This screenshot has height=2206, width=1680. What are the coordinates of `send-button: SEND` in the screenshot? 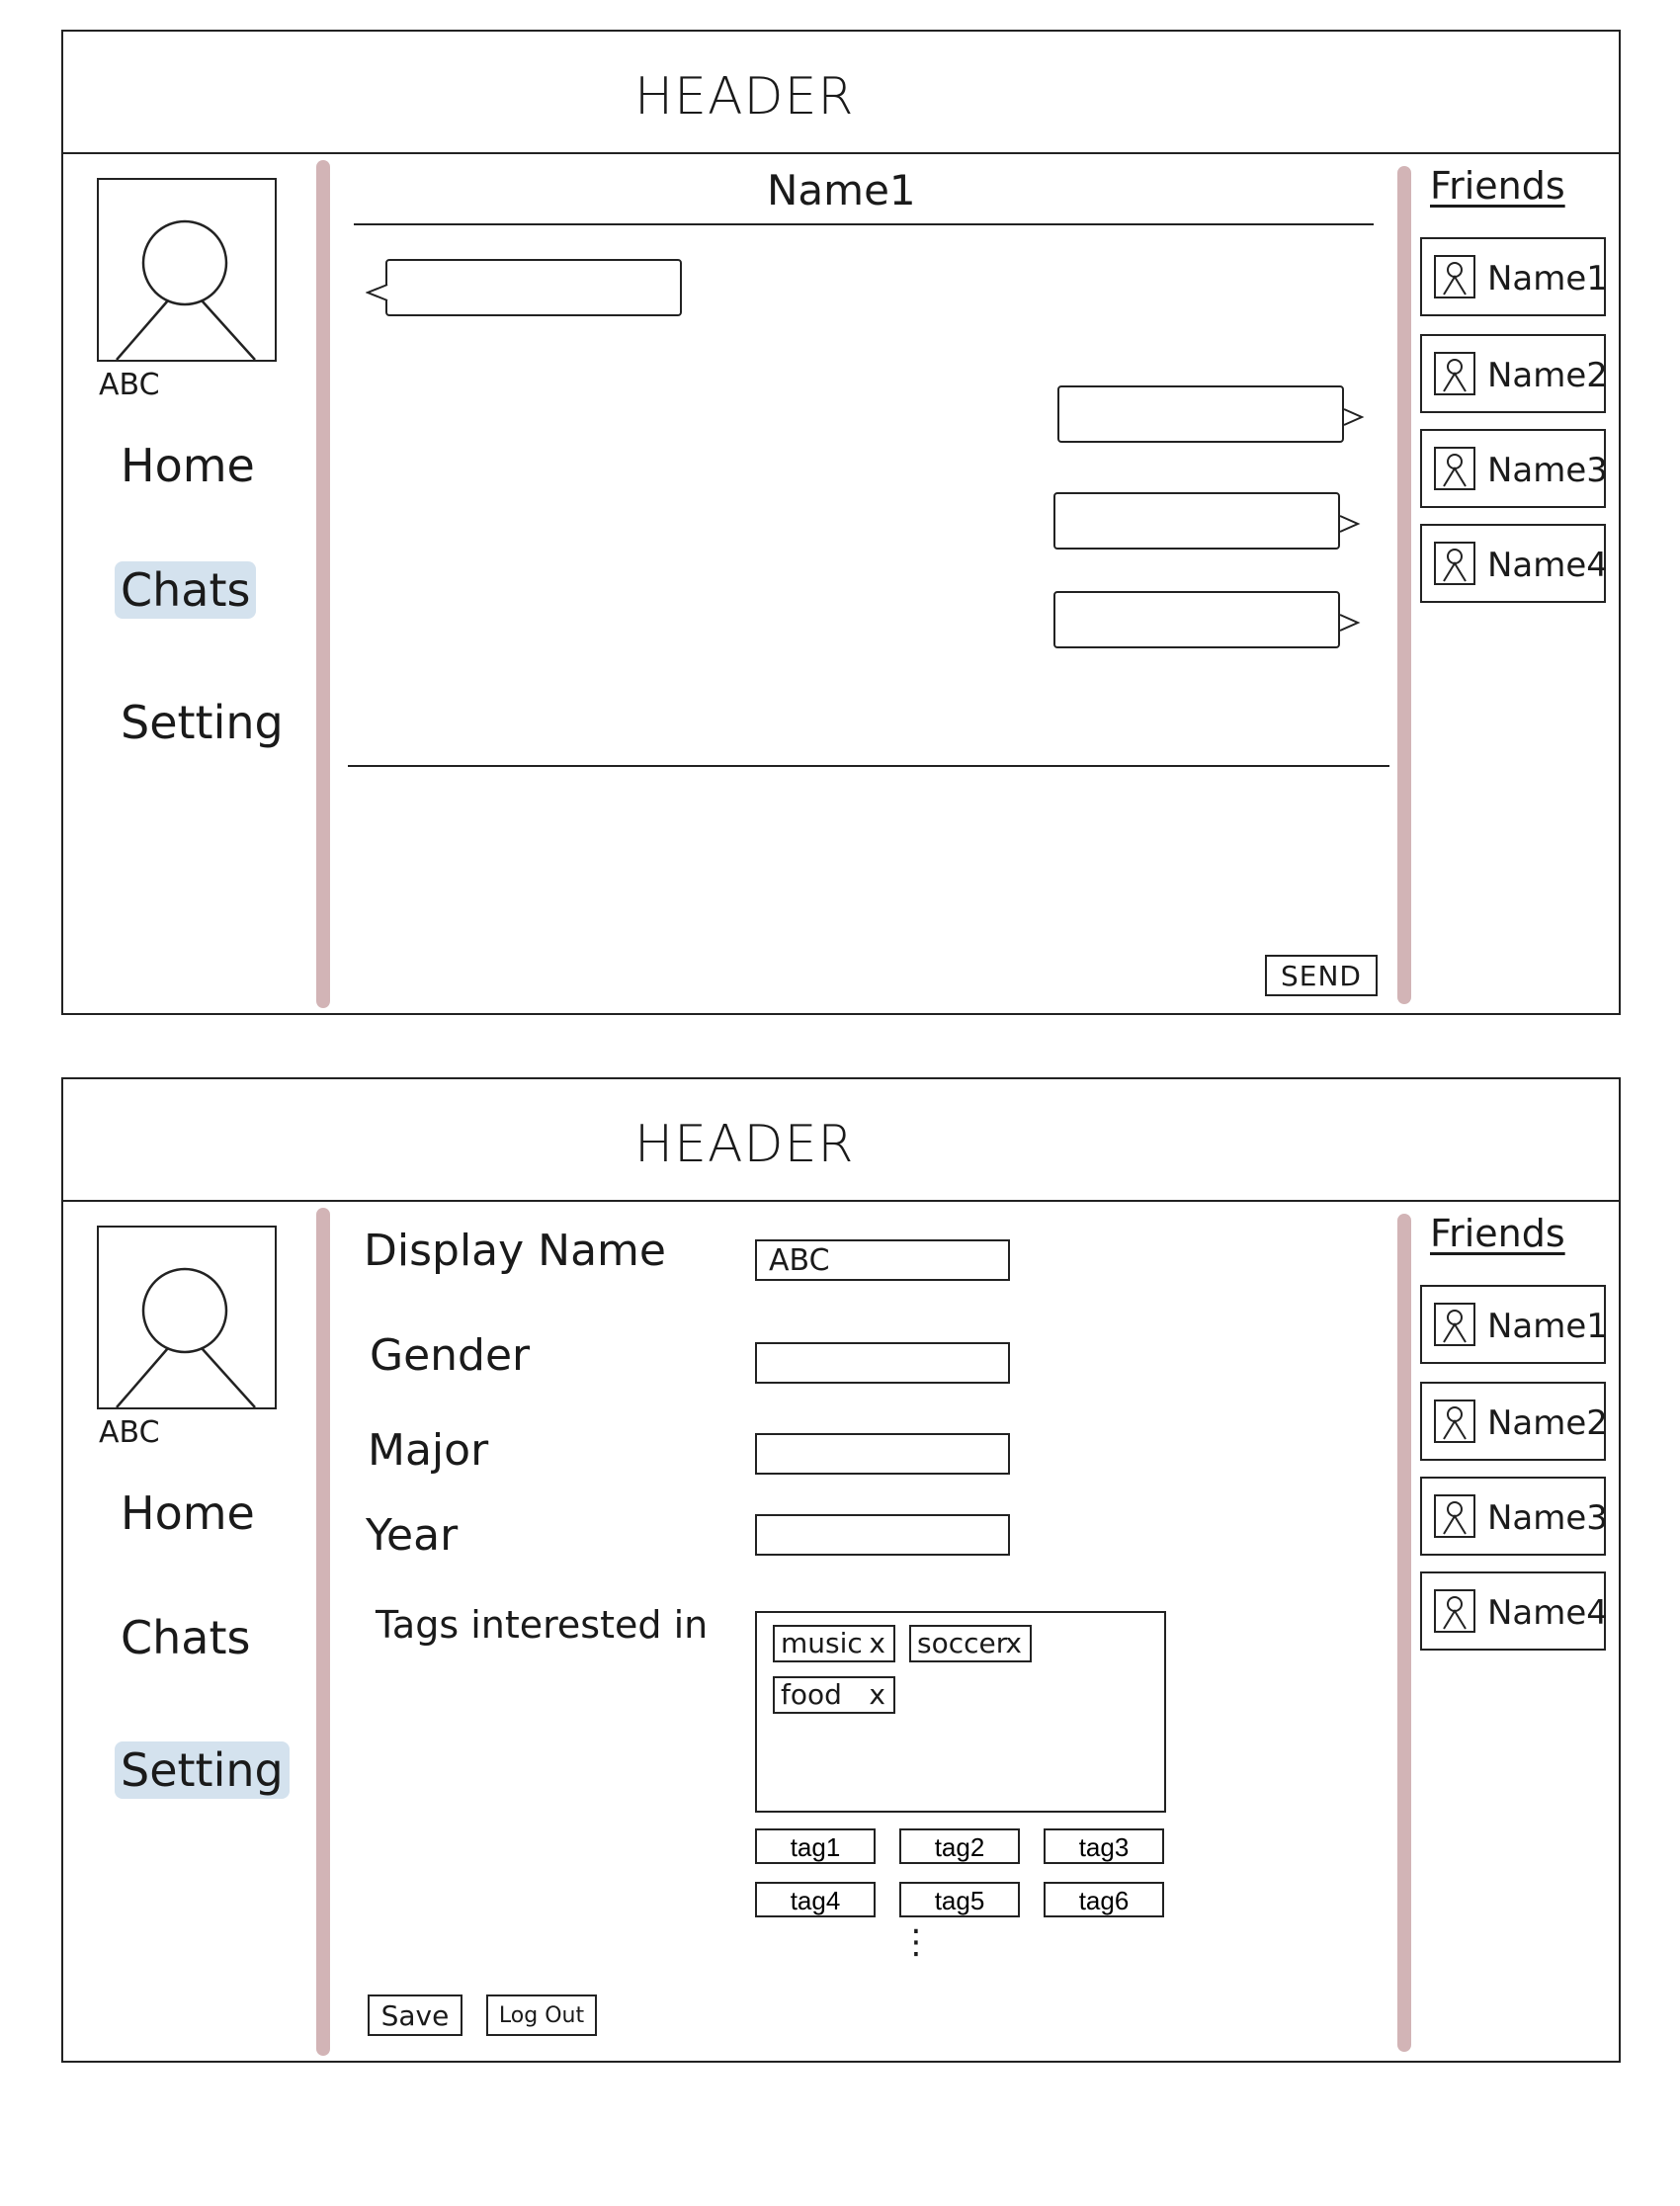 It's located at (1321, 975).